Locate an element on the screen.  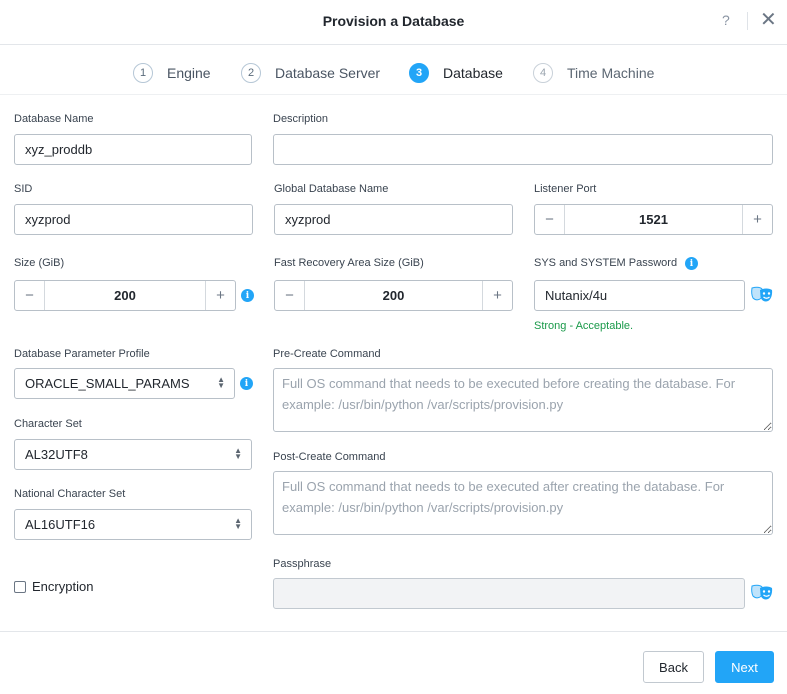
step-time-machine: 4 Time Machine is located at coordinates (593, 73).